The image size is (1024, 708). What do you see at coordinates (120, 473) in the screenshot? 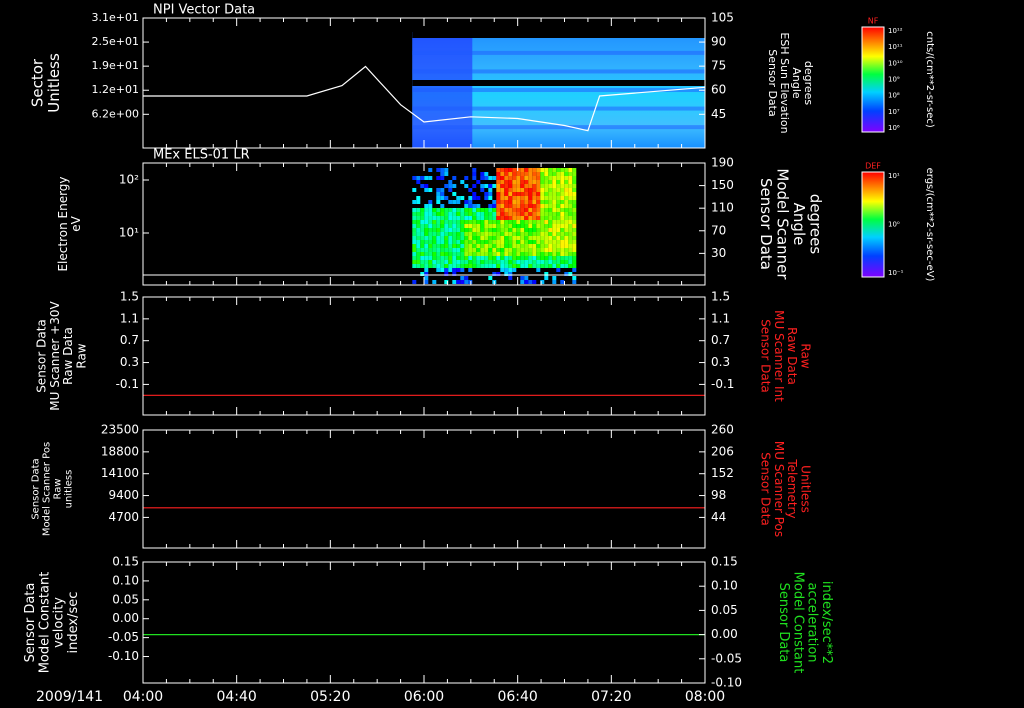
I see `left-tick-label: 14100` at bounding box center [120, 473].